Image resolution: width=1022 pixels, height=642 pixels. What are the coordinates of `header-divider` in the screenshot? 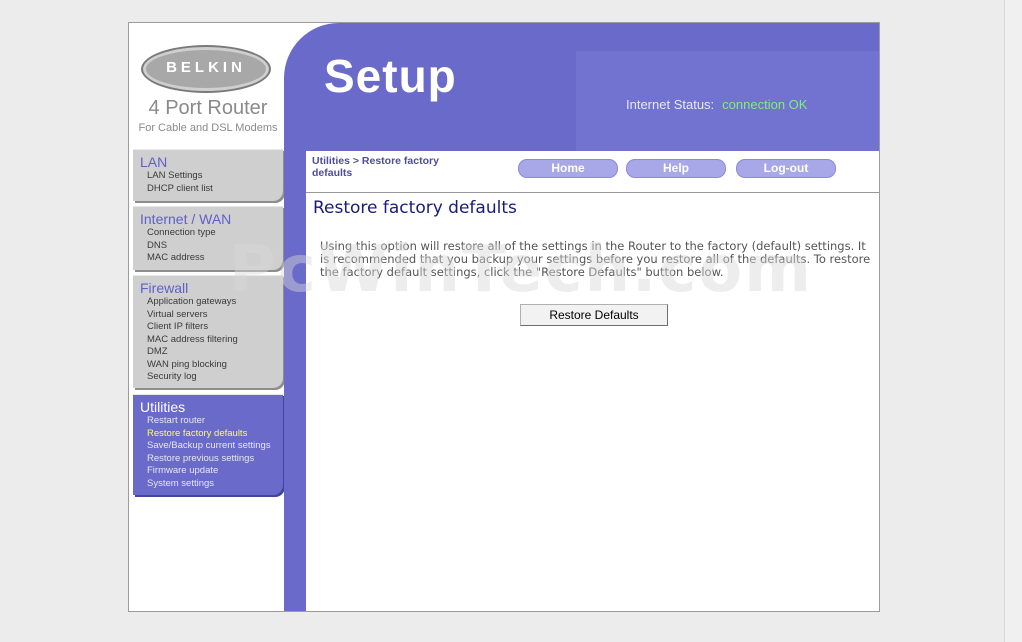 It's located at (592, 192).